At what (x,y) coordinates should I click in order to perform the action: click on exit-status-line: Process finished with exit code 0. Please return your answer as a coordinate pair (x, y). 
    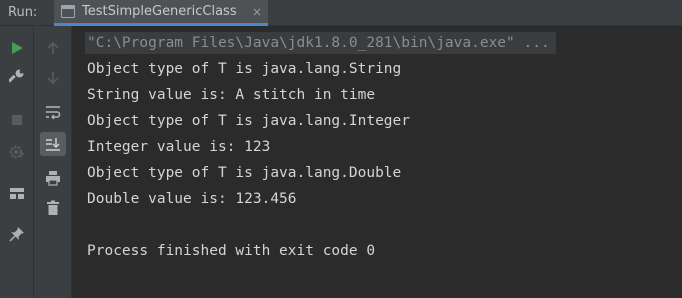
    Looking at the image, I should click on (231, 251).